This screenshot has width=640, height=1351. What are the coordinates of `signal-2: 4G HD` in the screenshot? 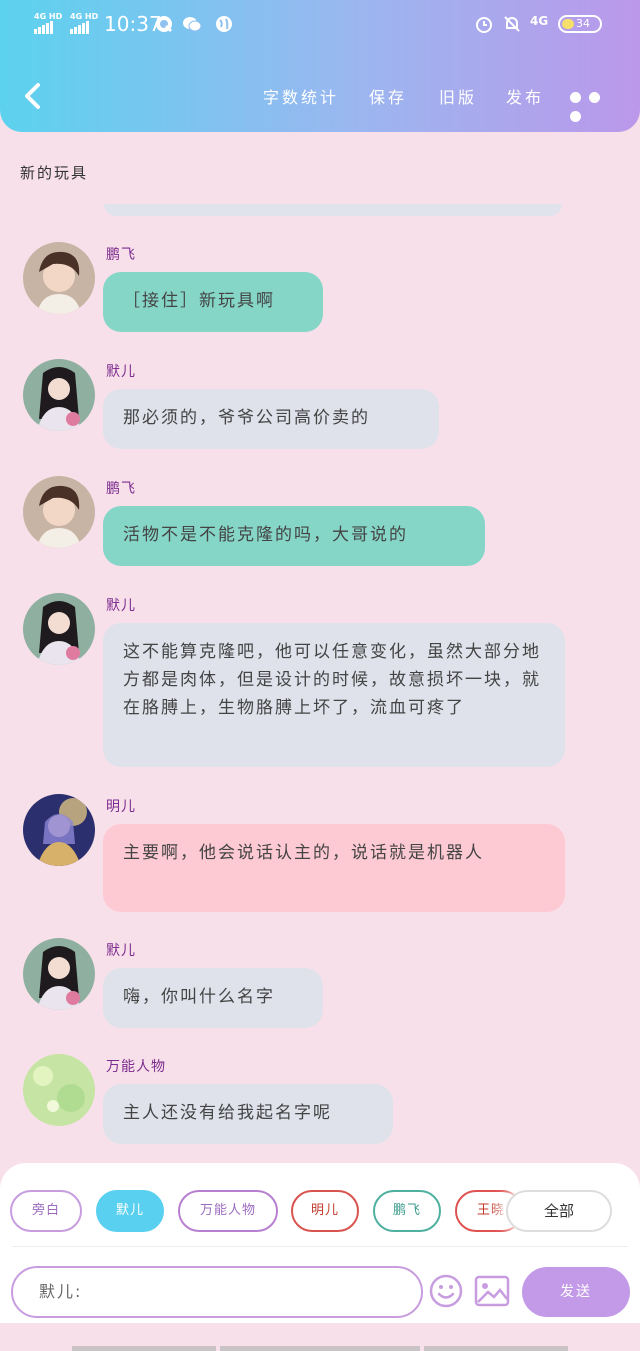 It's located at (84, 23).